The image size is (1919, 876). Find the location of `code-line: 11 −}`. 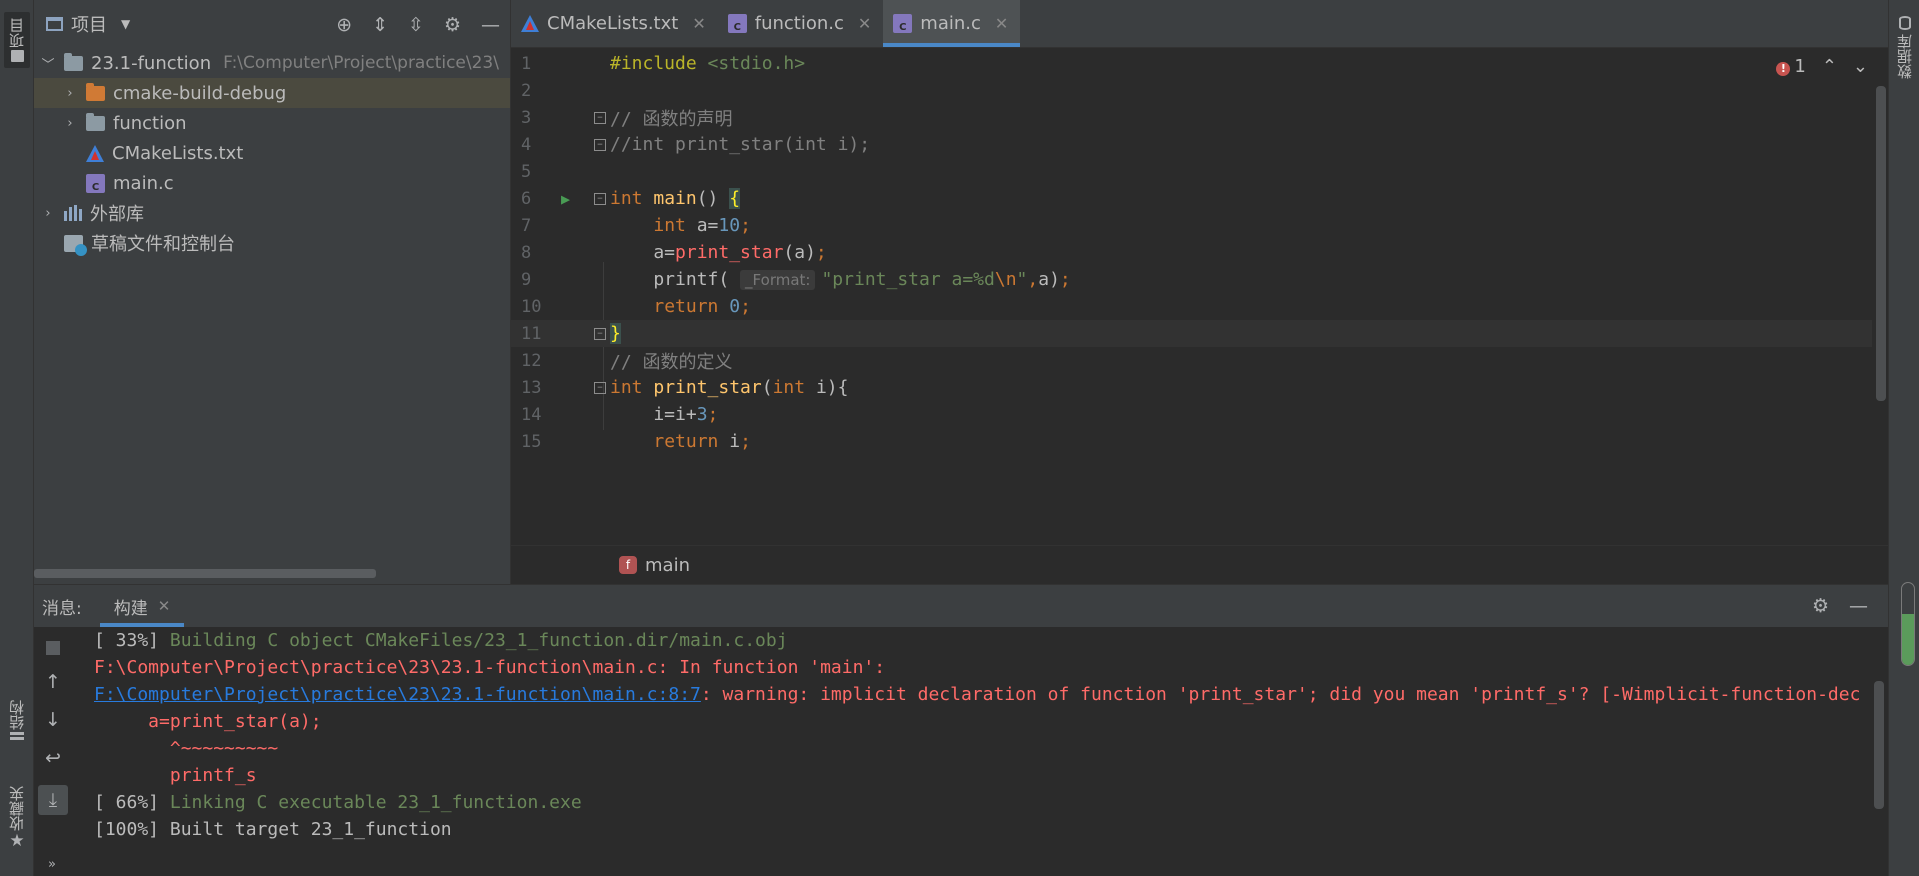

code-line: 11 −} is located at coordinates (1191, 333).